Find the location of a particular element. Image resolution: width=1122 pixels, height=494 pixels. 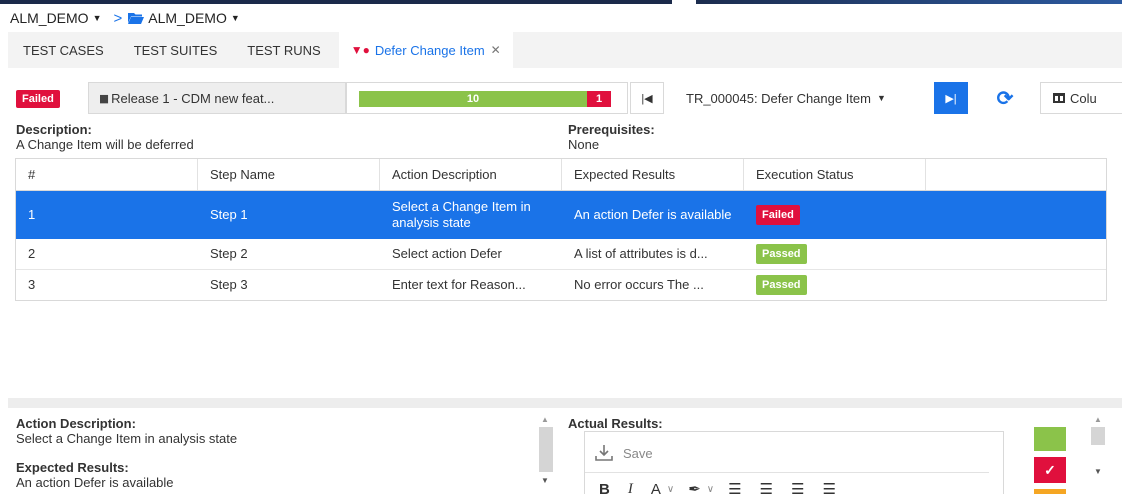

step-action: Select action Defer is located at coordinates (447, 253).